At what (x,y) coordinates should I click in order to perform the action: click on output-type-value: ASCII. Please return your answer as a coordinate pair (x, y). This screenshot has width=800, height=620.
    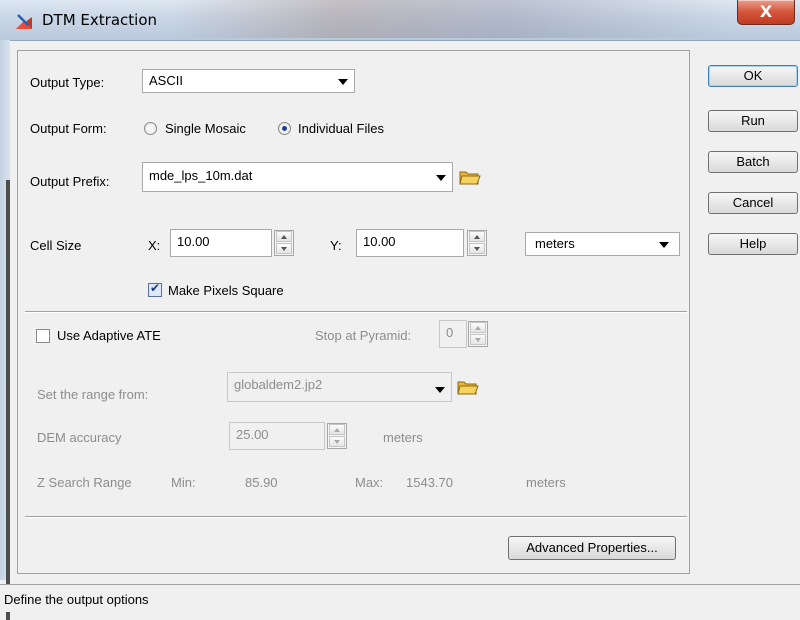
    Looking at the image, I should click on (166, 80).